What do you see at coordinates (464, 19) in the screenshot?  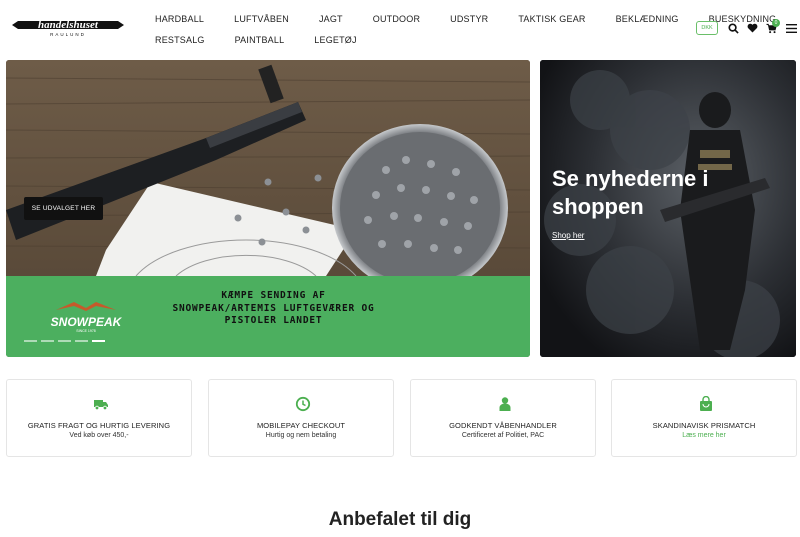 I see `nav-item-udstyr: UDSTYR` at bounding box center [464, 19].